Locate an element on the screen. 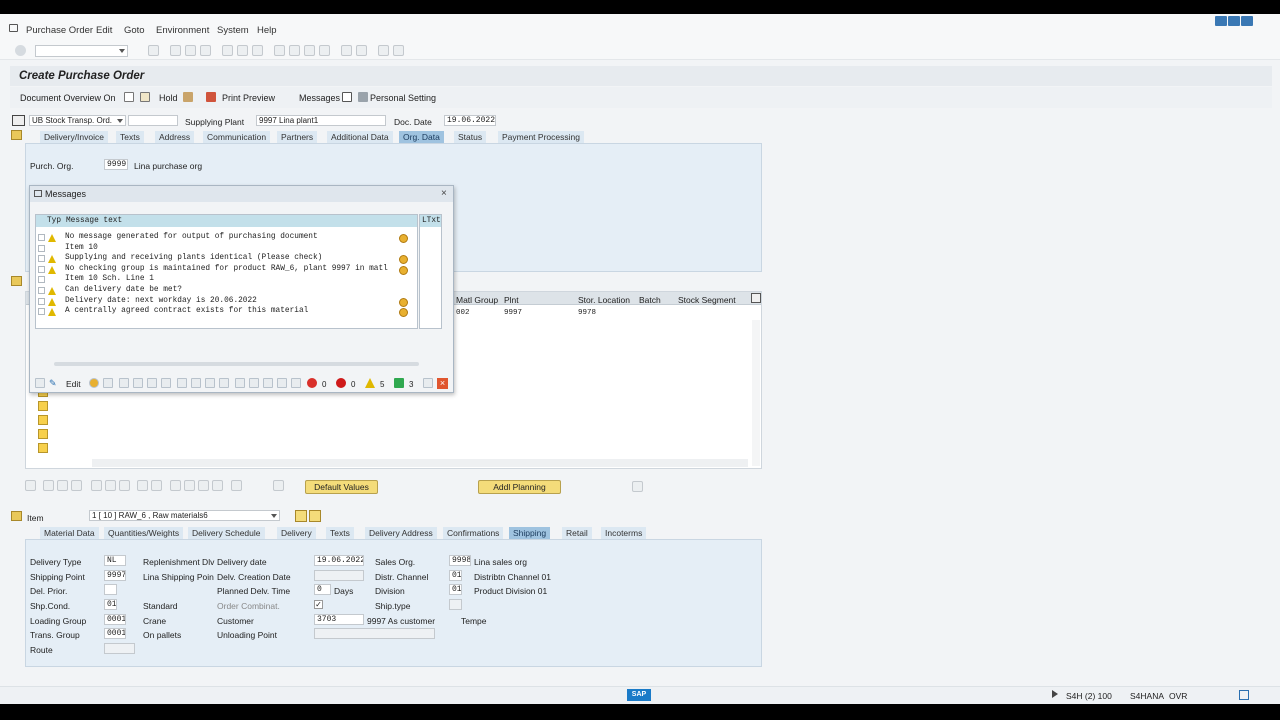 The width and height of the screenshot is (1280, 720). sort-descending-icon is located at coordinates (189, 485).